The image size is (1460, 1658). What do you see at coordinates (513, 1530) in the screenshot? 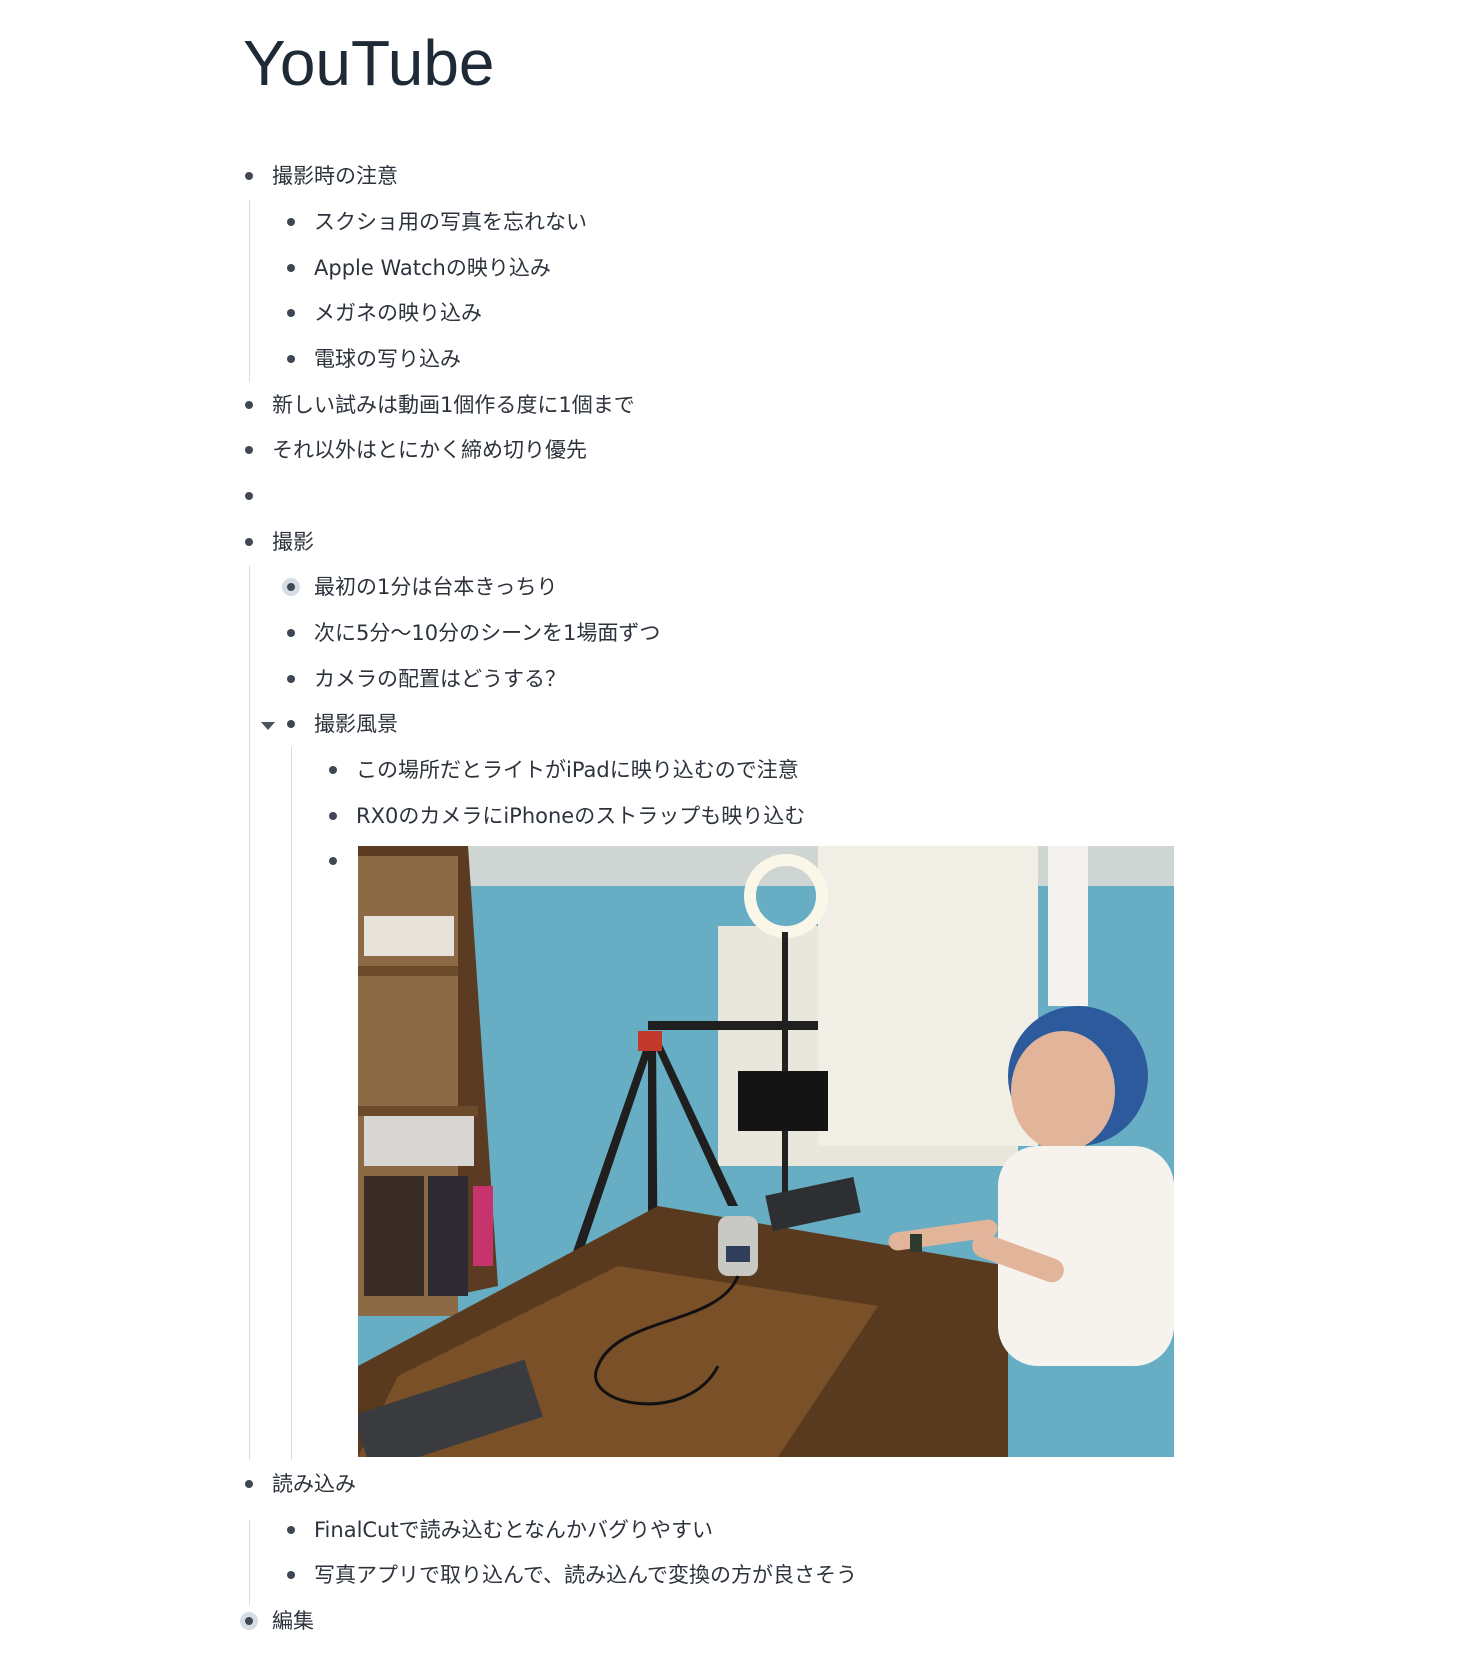
I see `list-item-text: FinalCutで読み込むとなんかバグりやすい` at bounding box center [513, 1530].